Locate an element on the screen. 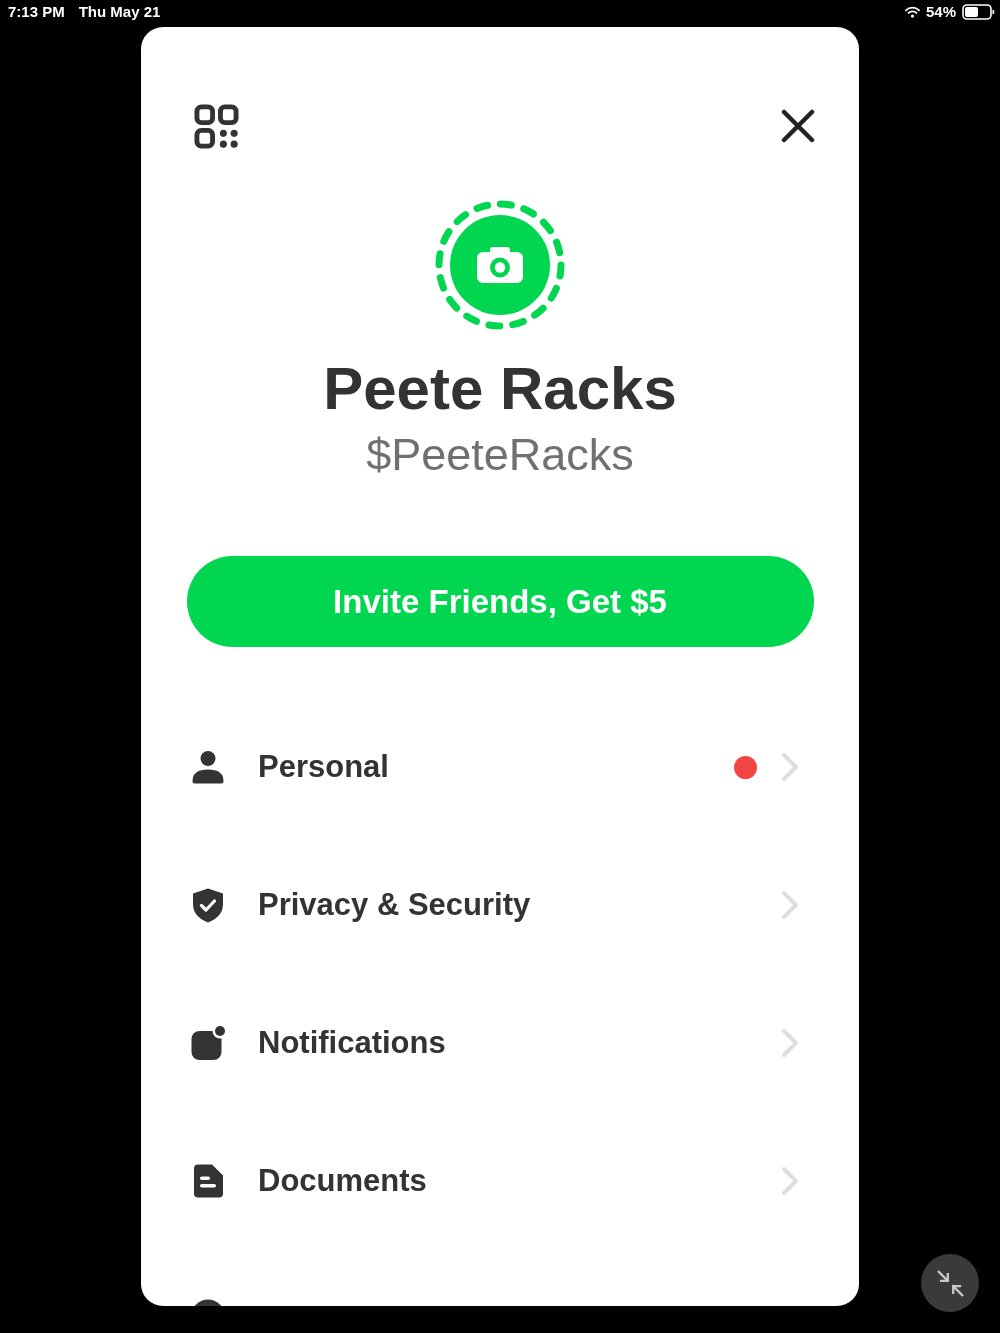 The image size is (1000, 1333). qr-code-icon is located at coordinates (216, 126).